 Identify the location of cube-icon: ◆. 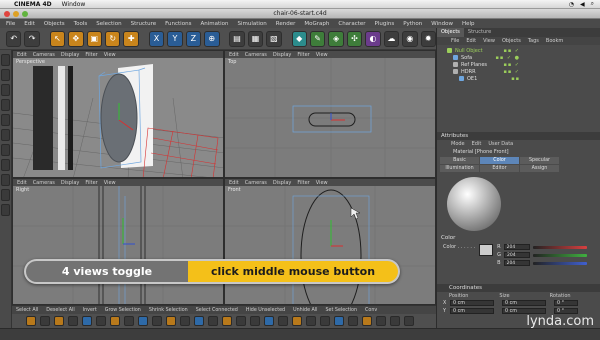
(299, 38).